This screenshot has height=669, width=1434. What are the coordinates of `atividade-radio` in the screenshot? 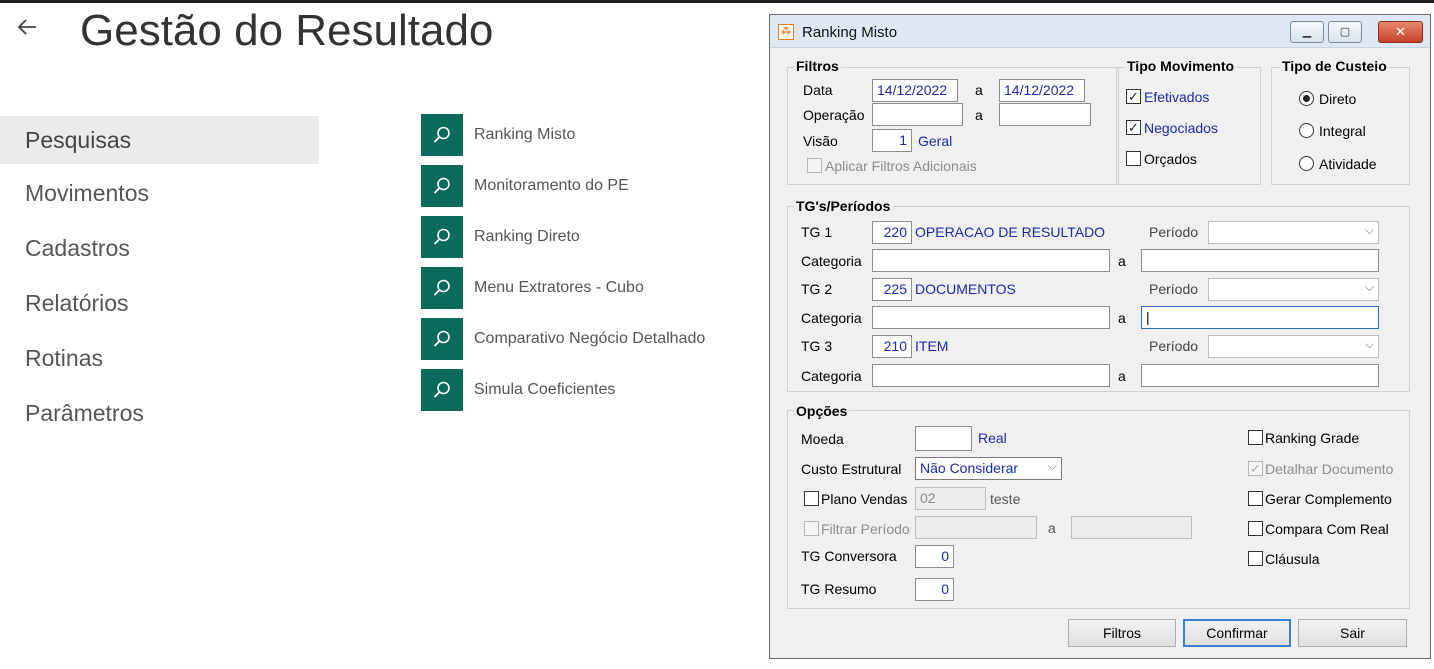 It's located at (1306, 163).